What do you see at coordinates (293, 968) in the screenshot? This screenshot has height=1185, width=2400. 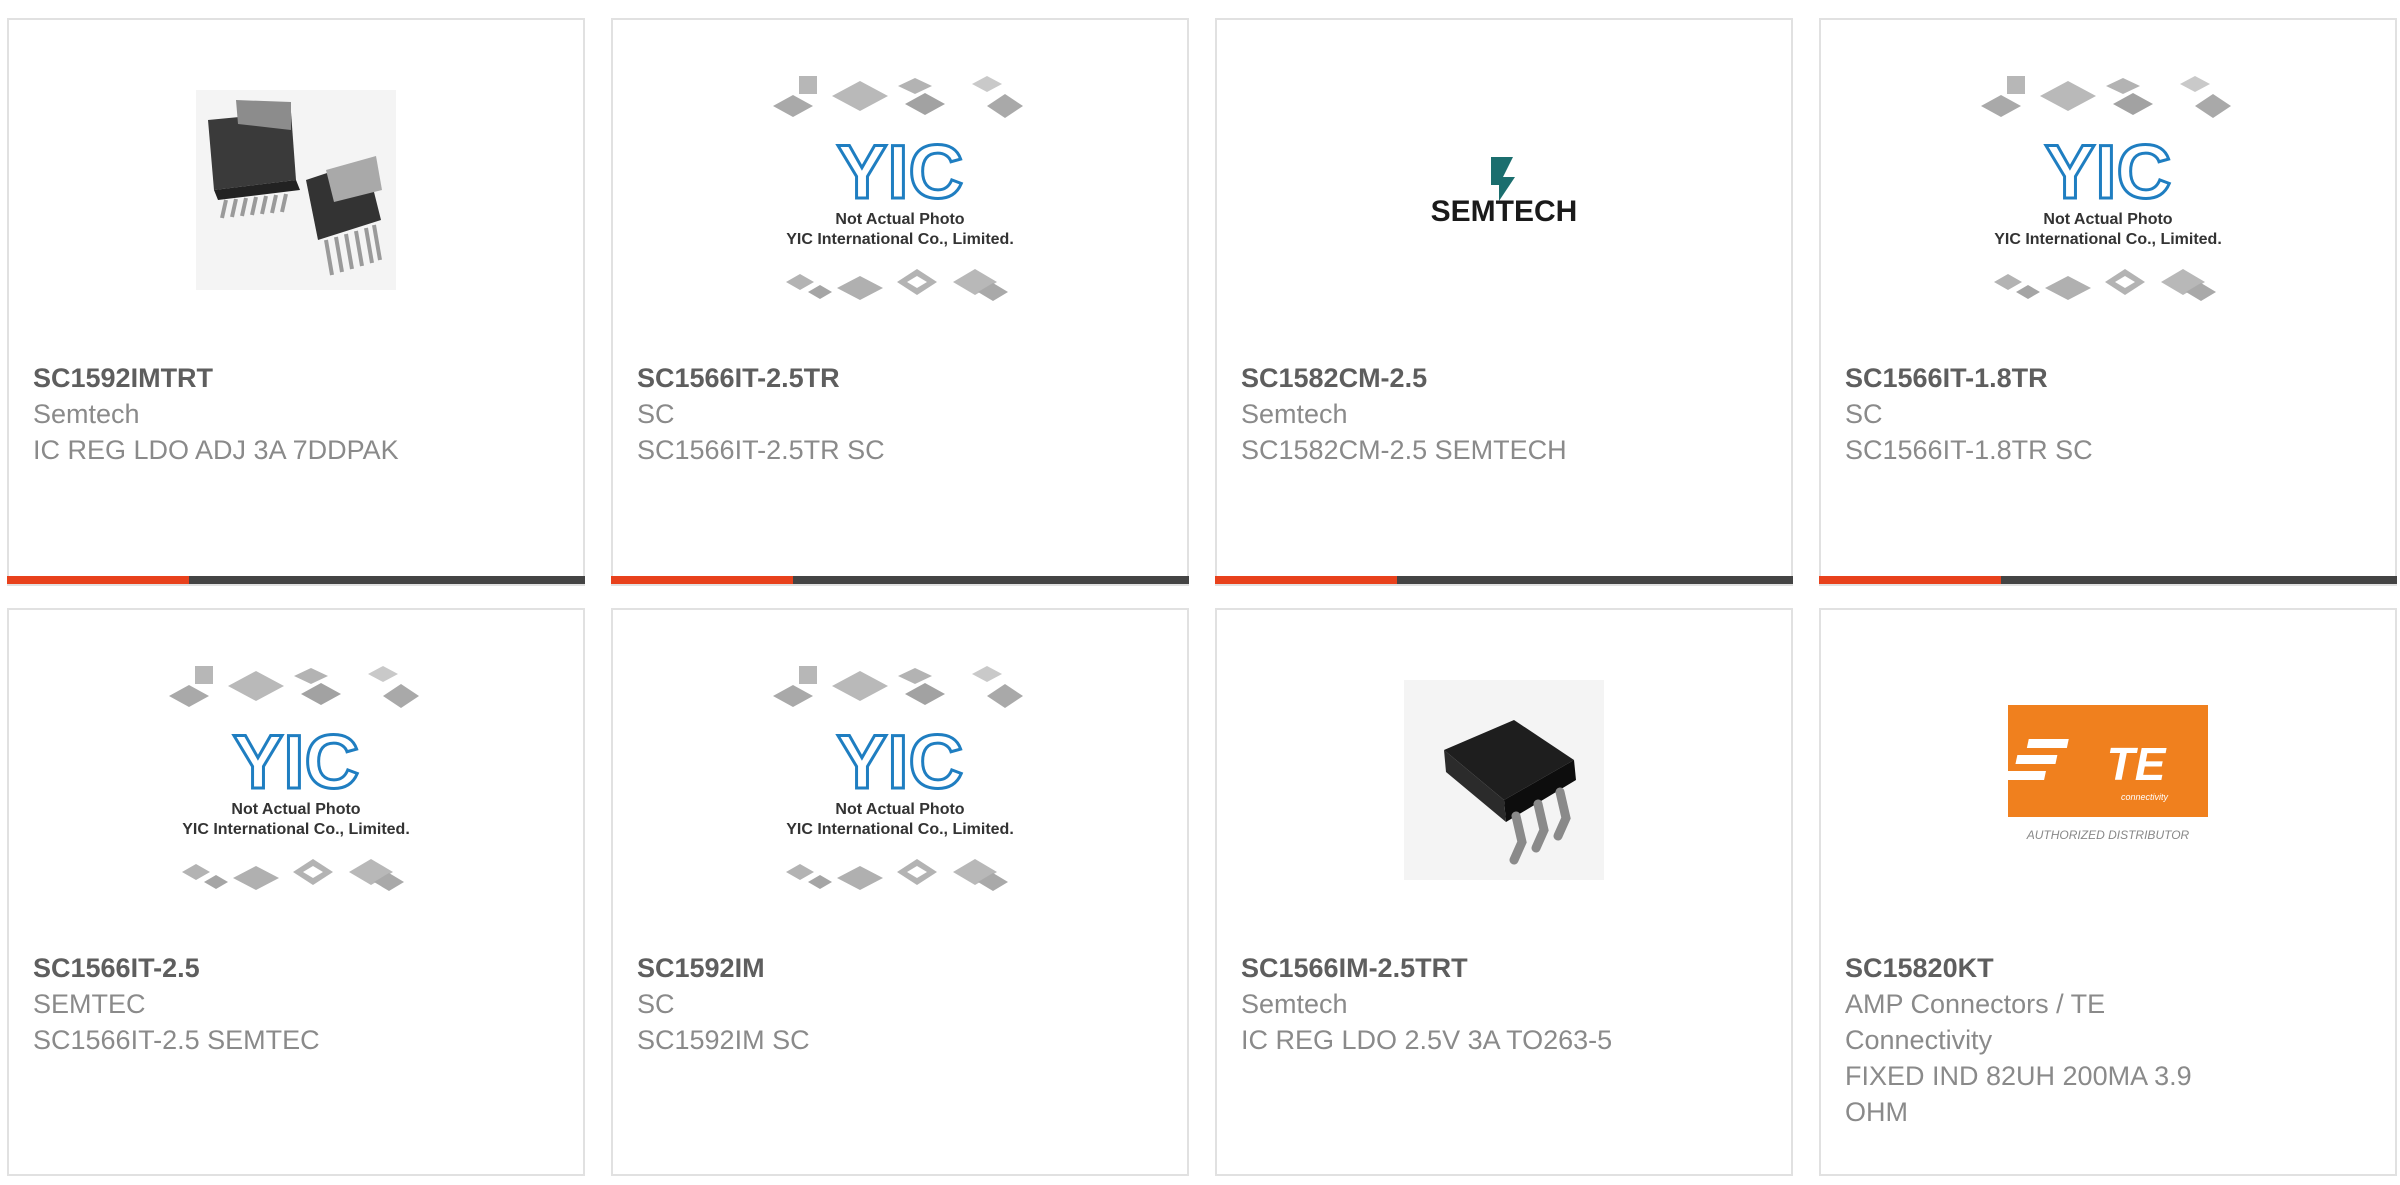 I see `part-number: SC1566IT-2.5` at bounding box center [293, 968].